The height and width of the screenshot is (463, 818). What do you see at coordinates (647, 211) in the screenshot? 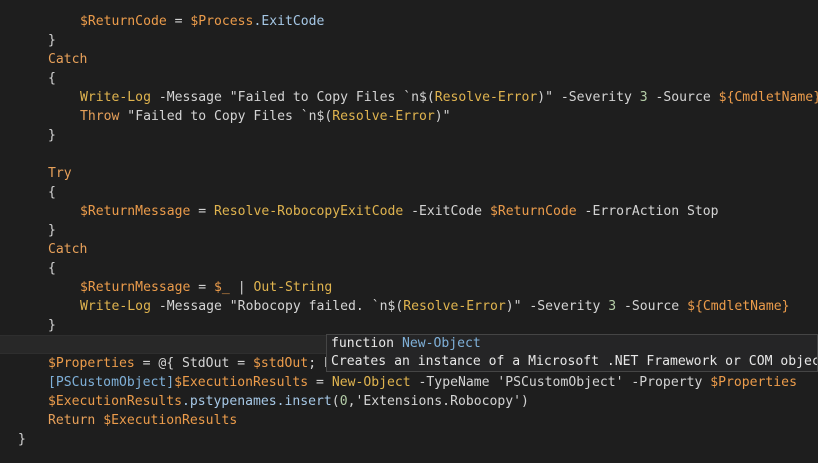
I see `code-token: -ErrorAction Stop` at bounding box center [647, 211].